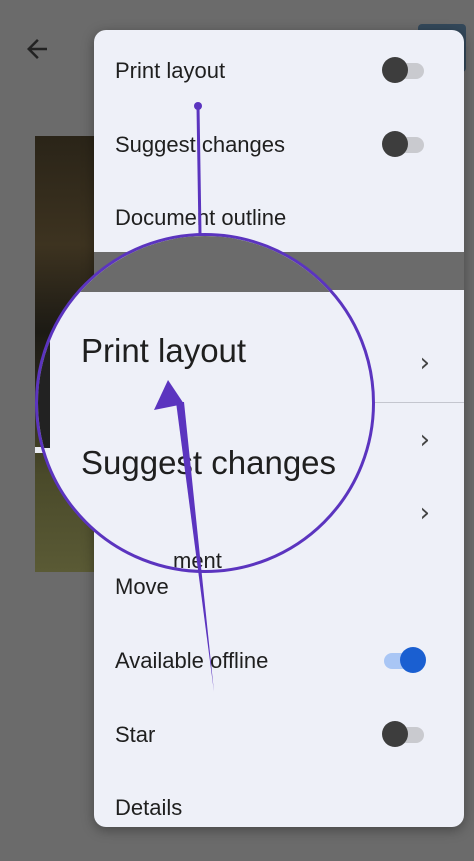 The image size is (474, 861). What do you see at coordinates (279, 802) in the screenshot?
I see `menu-item-details: Details` at bounding box center [279, 802].